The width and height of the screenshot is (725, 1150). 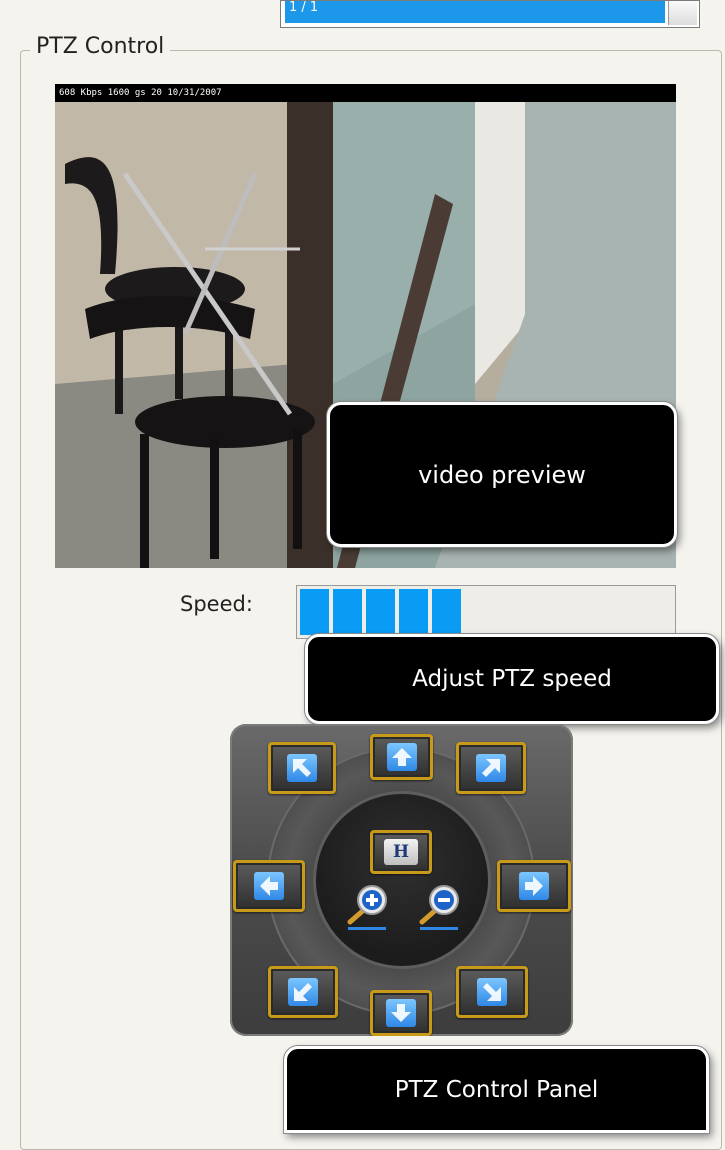 I want to click on home-label: H, so click(x=401, y=852).